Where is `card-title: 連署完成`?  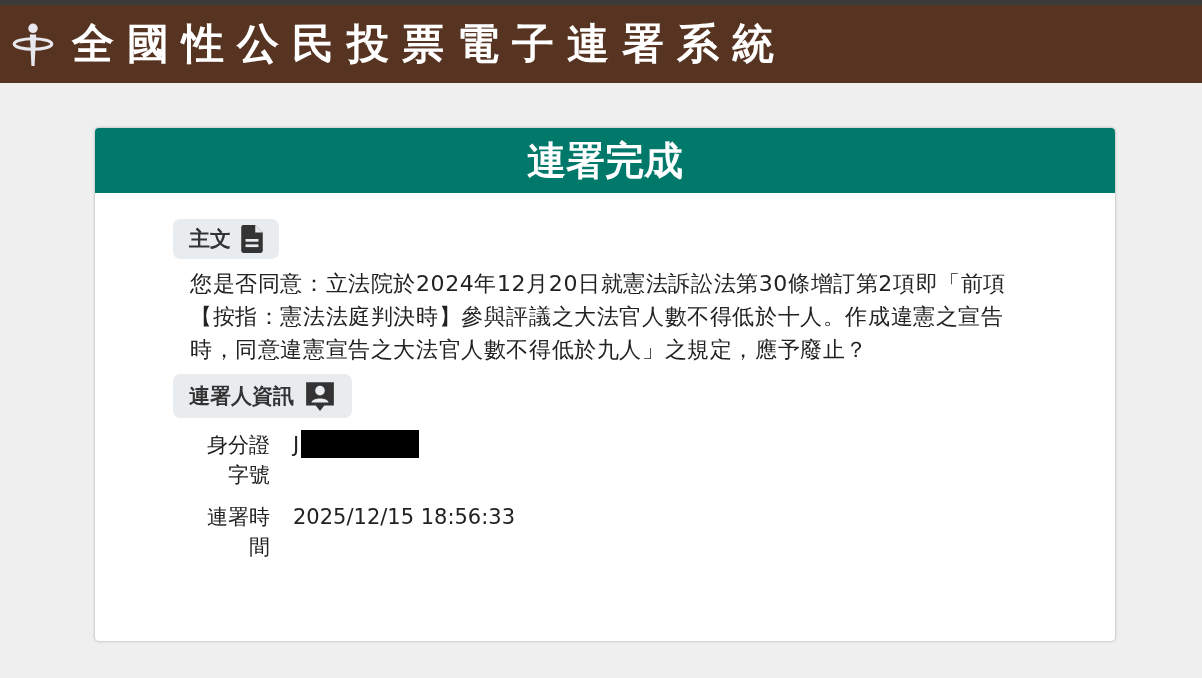
card-title: 連署完成 is located at coordinates (605, 160).